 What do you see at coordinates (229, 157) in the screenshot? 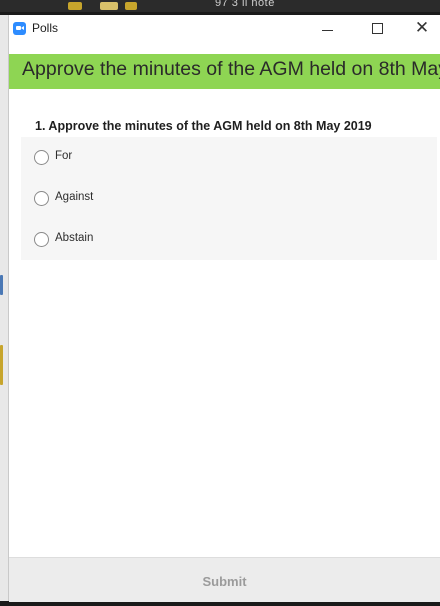
I see `option-for: For` at bounding box center [229, 157].